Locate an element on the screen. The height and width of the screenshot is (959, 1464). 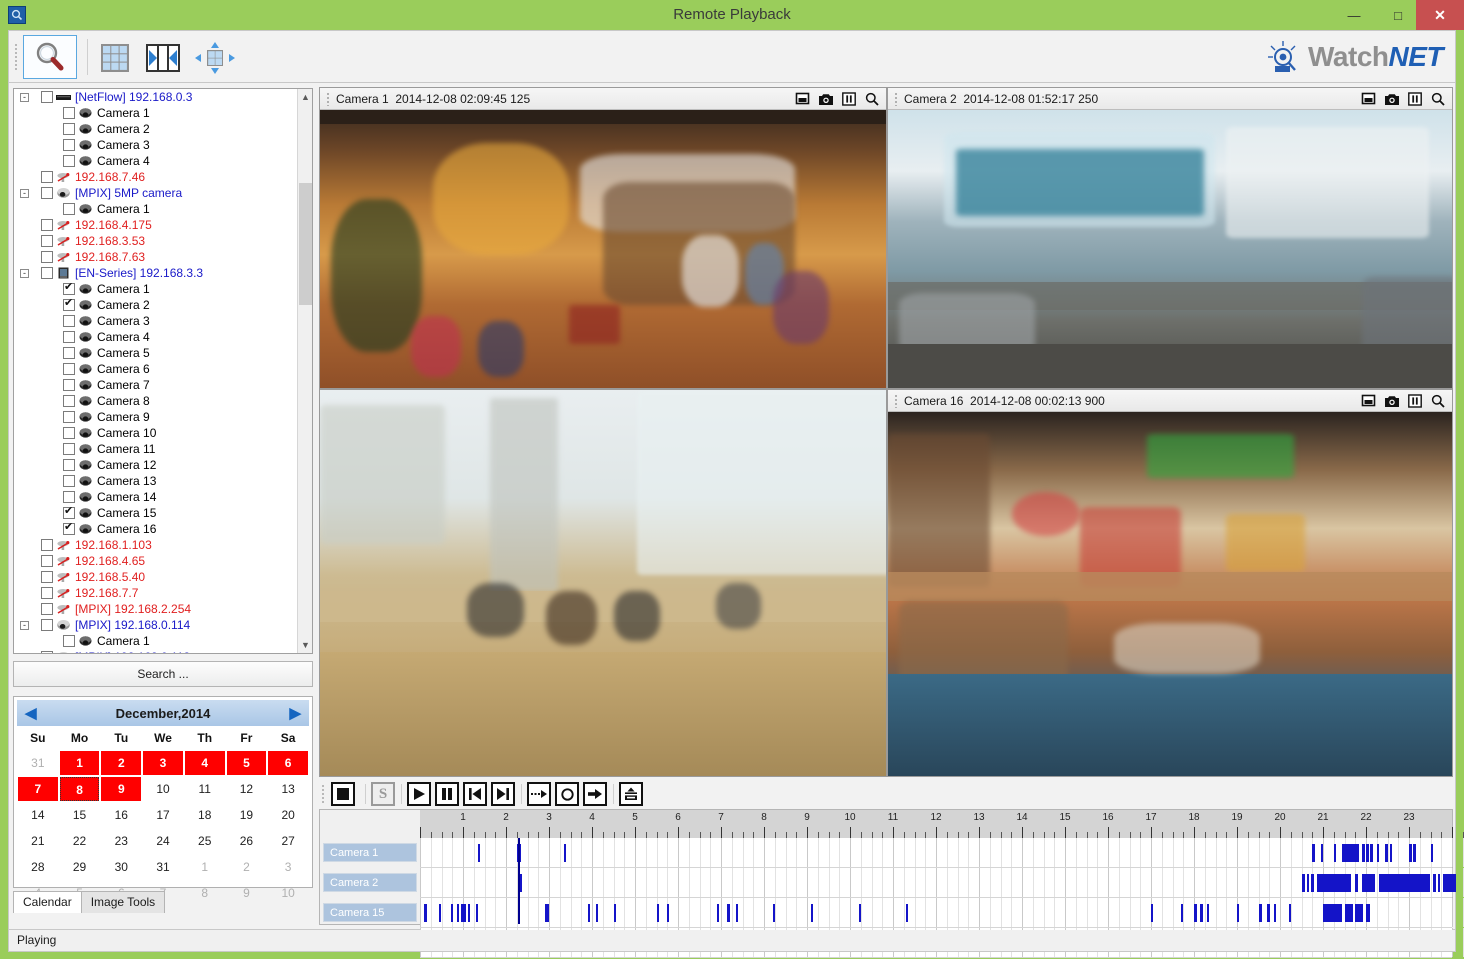
tree-node: - [MPIX] 192.168.0.114 is located at coordinates (156, 625).